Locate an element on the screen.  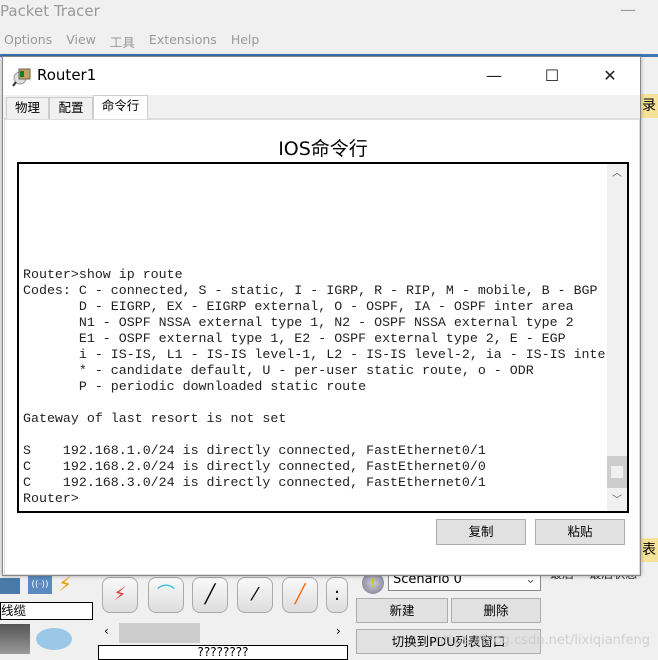
scroll-right-icon: › is located at coordinates (338, 631).